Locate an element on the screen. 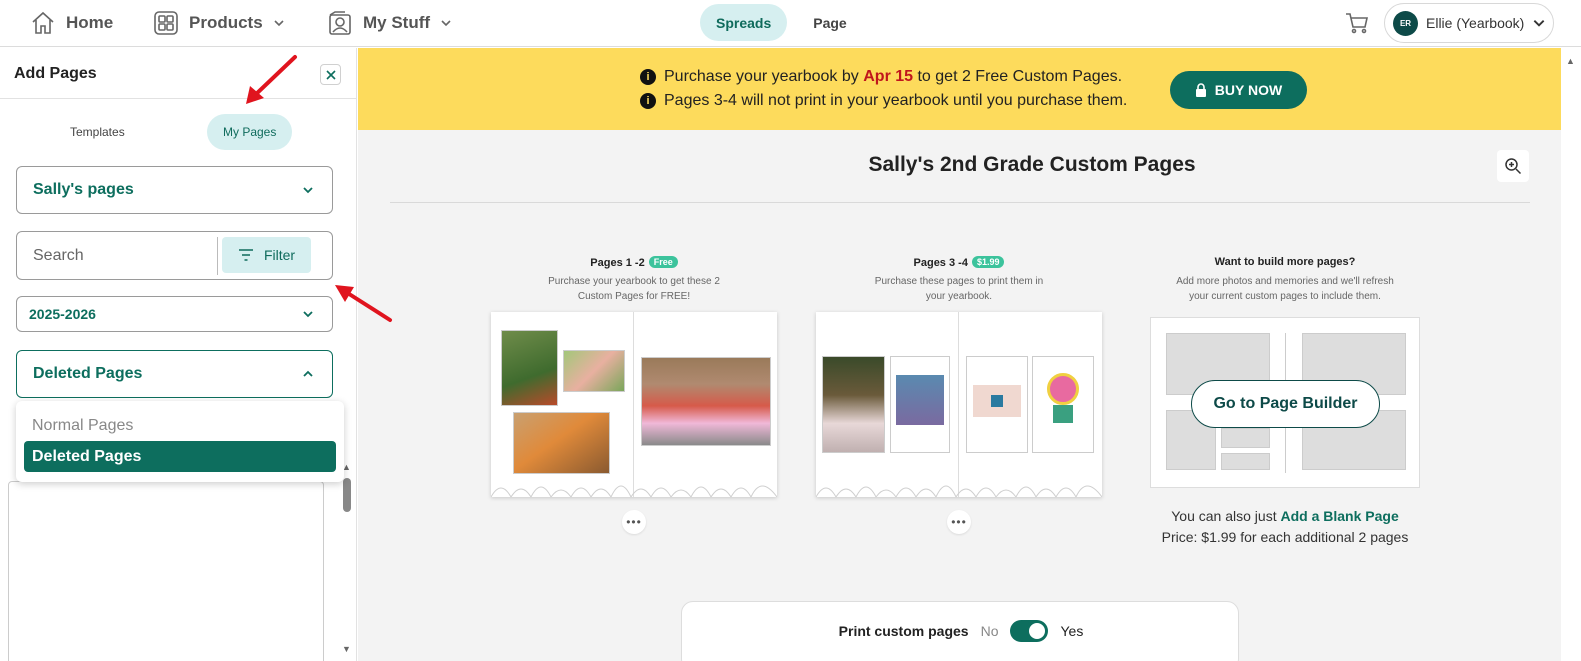  photo-bunny-dog is located at coordinates (853, 404).